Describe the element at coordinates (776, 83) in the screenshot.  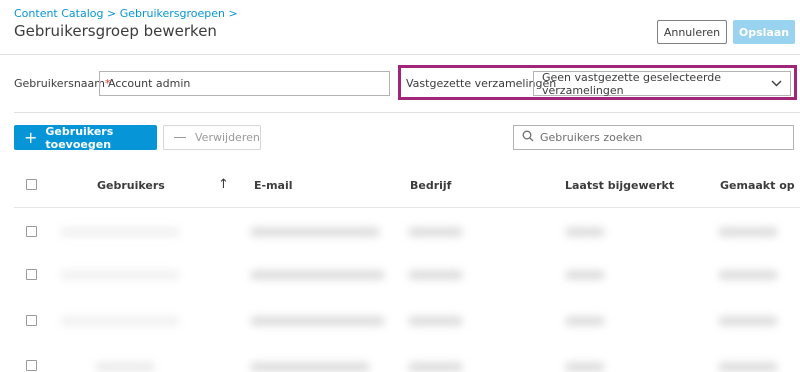
I see `chevron-down-icon` at that location.